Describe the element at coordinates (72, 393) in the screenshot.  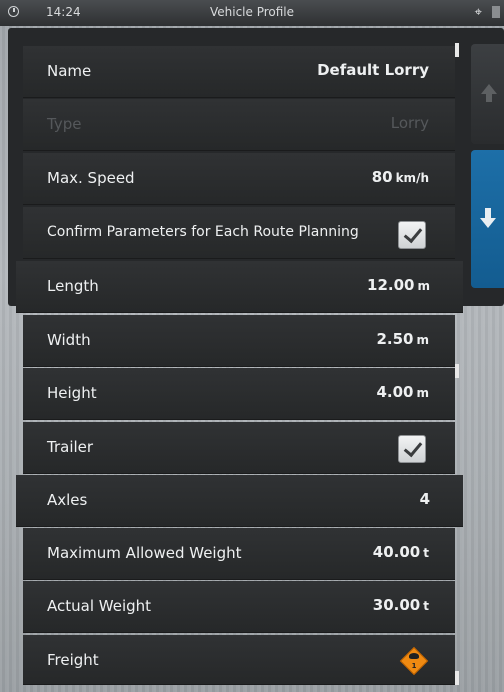
I see `row-label: Height` at that location.